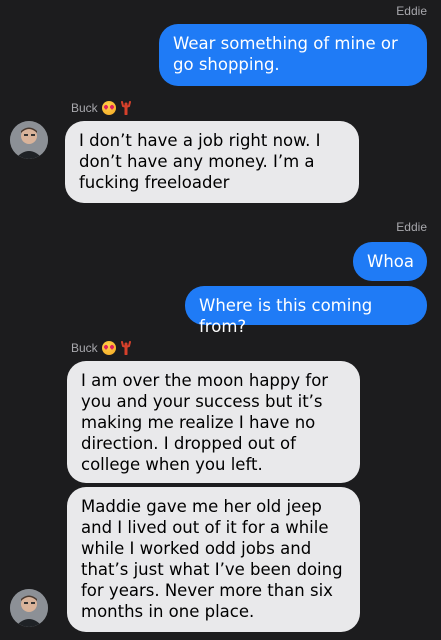 This screenshot has width=441, height=640. Describe the element at coordinates (285, 54) in the screenshot. I see `message-text: Wear something of mine or go shopping.` at that location.